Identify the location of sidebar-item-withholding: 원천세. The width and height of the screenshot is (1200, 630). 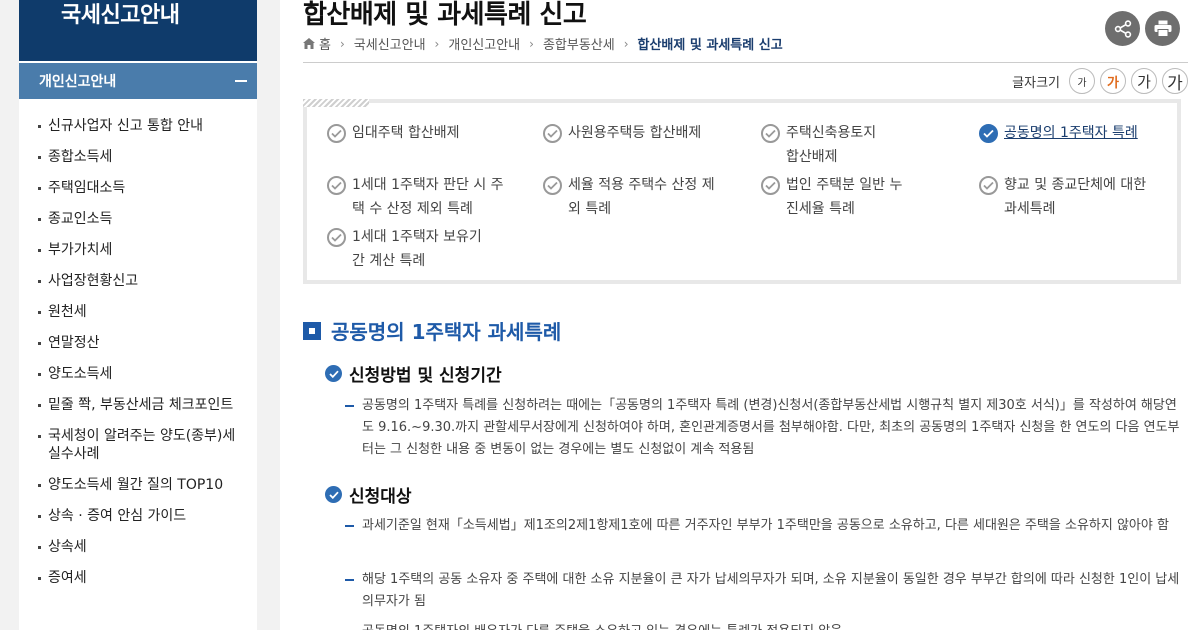
(138, 312).